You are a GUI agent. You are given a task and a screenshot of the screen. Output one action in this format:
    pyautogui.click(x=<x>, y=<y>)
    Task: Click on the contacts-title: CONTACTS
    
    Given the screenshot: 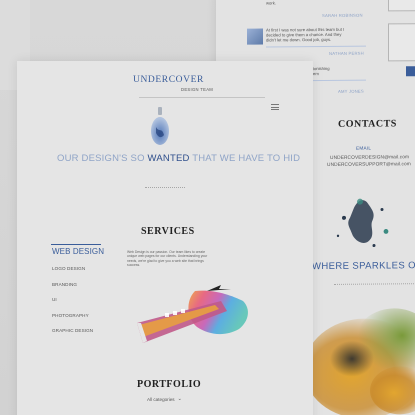 What is the action you would take?
    pyautogui.click(x=367, y=124)
    